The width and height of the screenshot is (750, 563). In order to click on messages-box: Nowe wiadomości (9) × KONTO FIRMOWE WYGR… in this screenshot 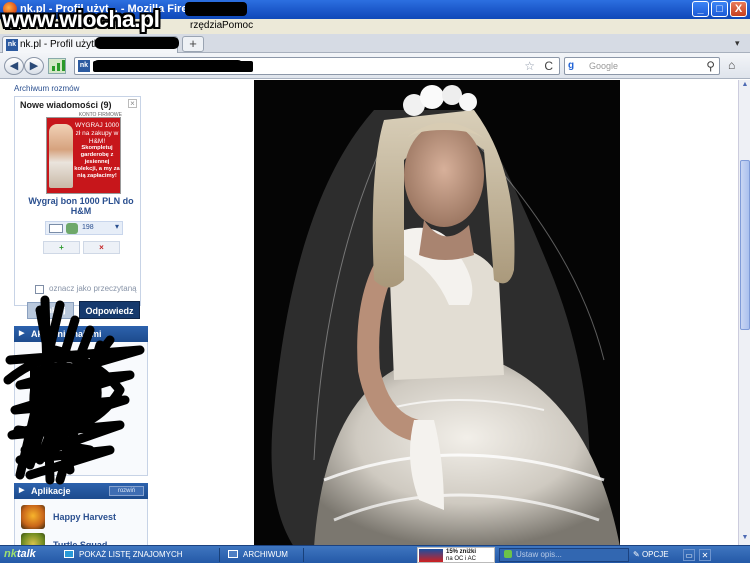, I will do `click(77, 207)`.